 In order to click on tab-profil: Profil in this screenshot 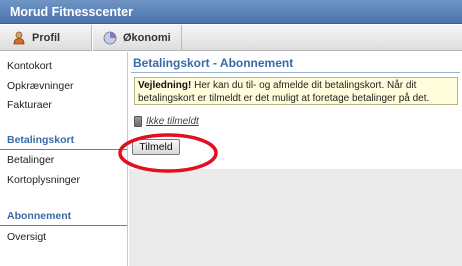, I will do `click(46, 38)`.